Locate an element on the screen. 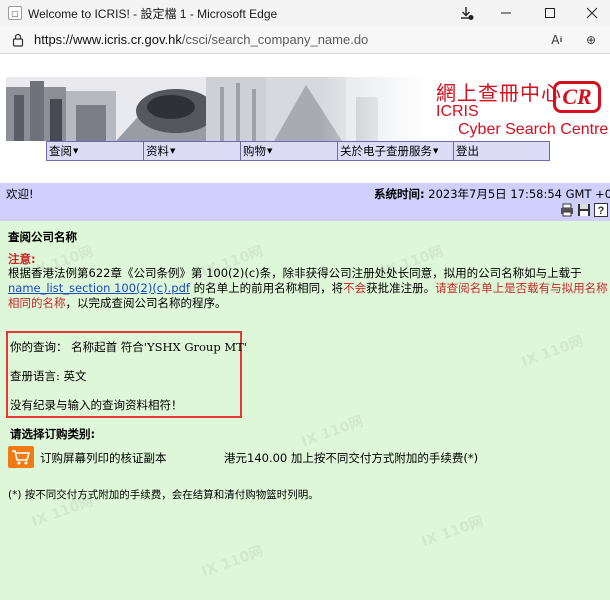  printer-icon is located at coordinates (567, 210).